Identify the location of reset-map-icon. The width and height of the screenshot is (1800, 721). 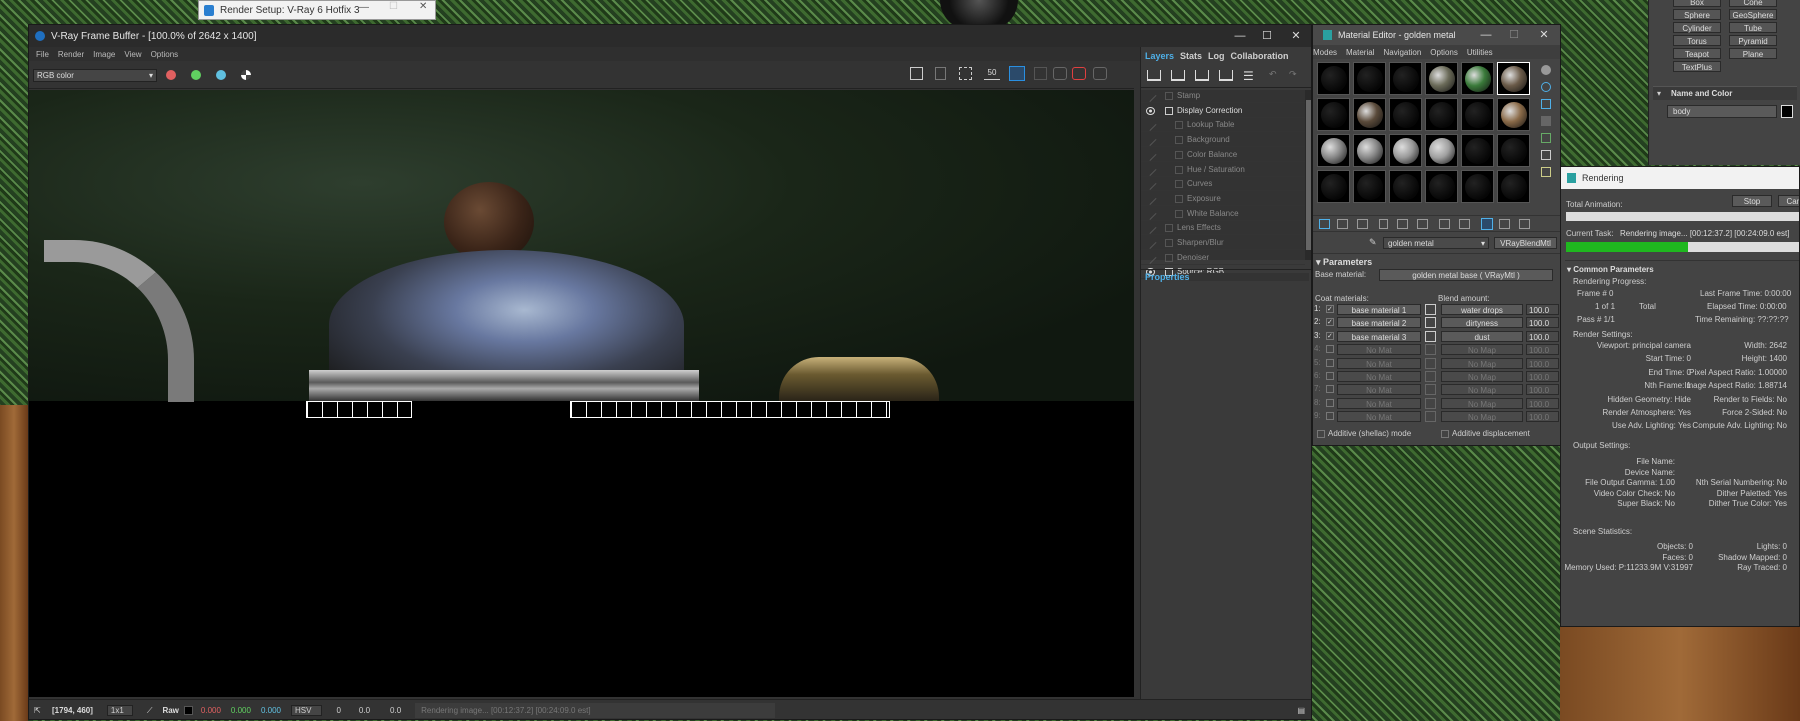
(1383, 224).